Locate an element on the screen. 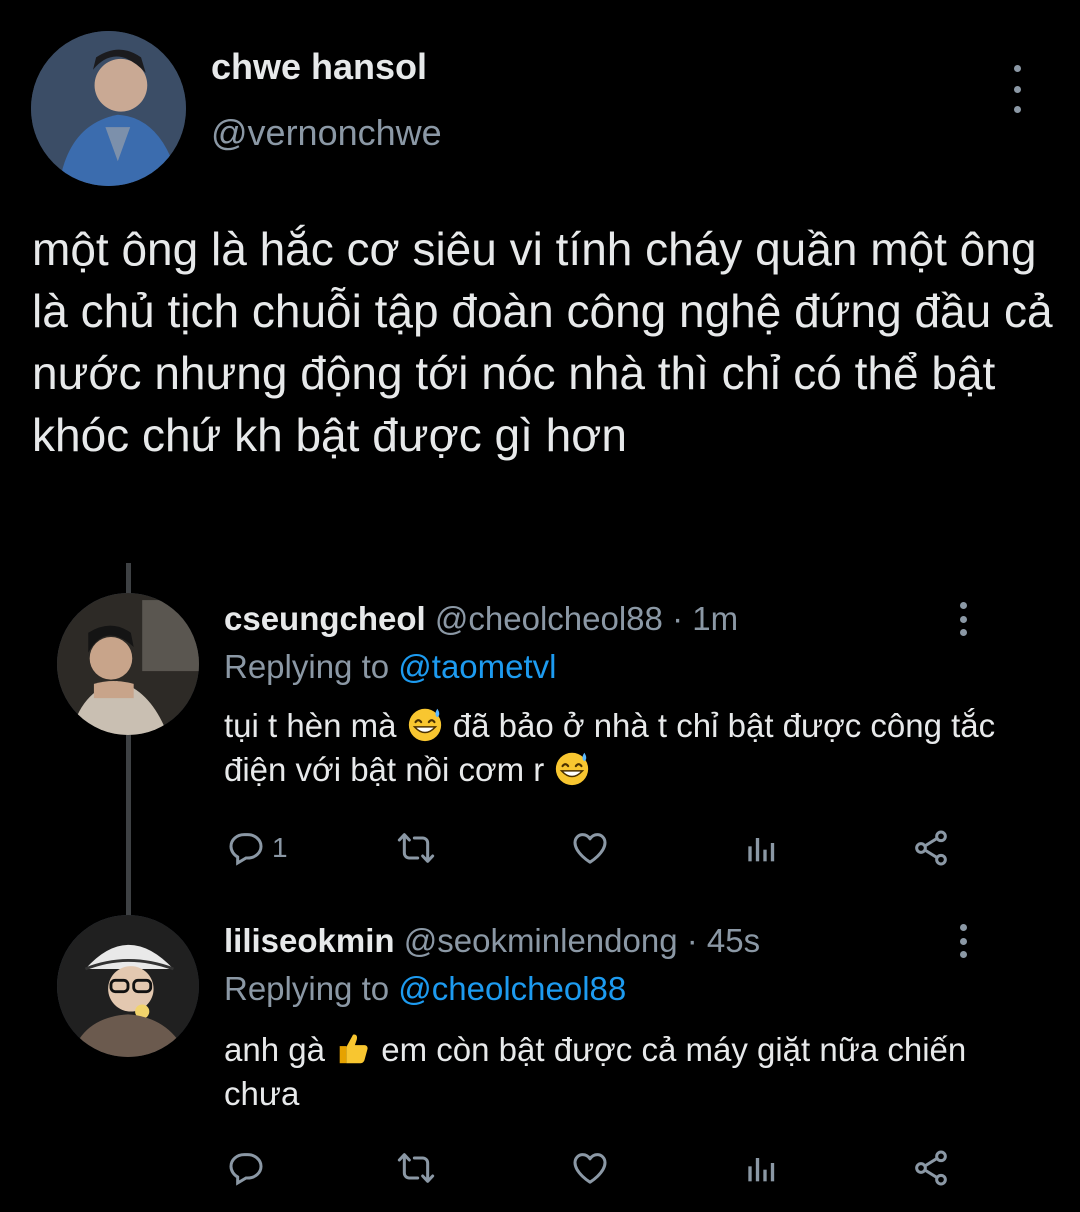 The height and width of the screenshot is (1212, 1080). reply-author-handle: @cheolcheol88 is located at coordinates (549, 618).